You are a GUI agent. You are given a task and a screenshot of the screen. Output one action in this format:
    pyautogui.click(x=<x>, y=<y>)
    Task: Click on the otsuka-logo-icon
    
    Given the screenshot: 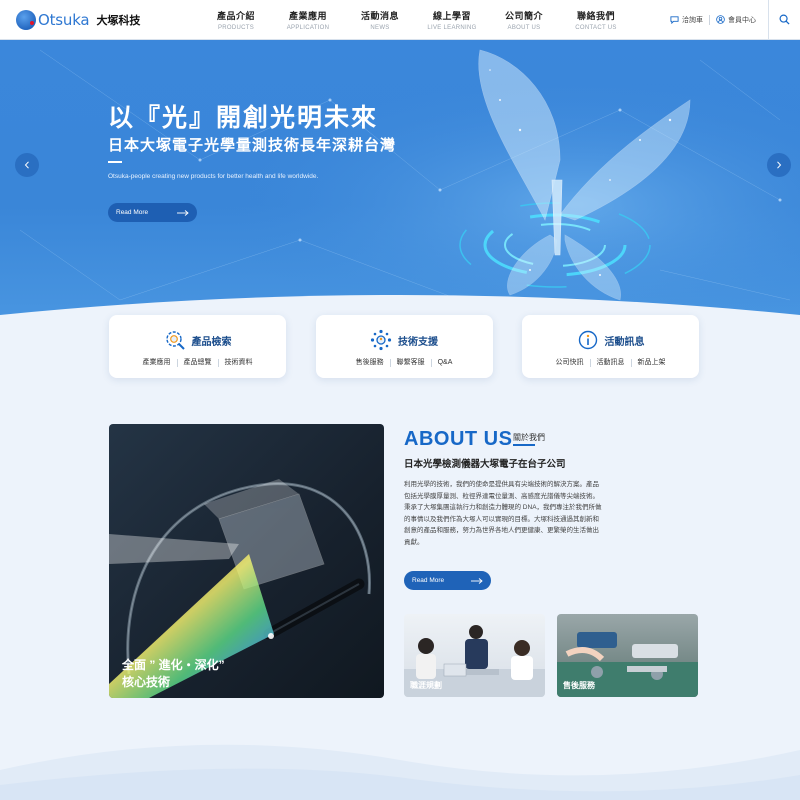 What is the action you would take?
    pyautogui.click(x=29, y=19)
    